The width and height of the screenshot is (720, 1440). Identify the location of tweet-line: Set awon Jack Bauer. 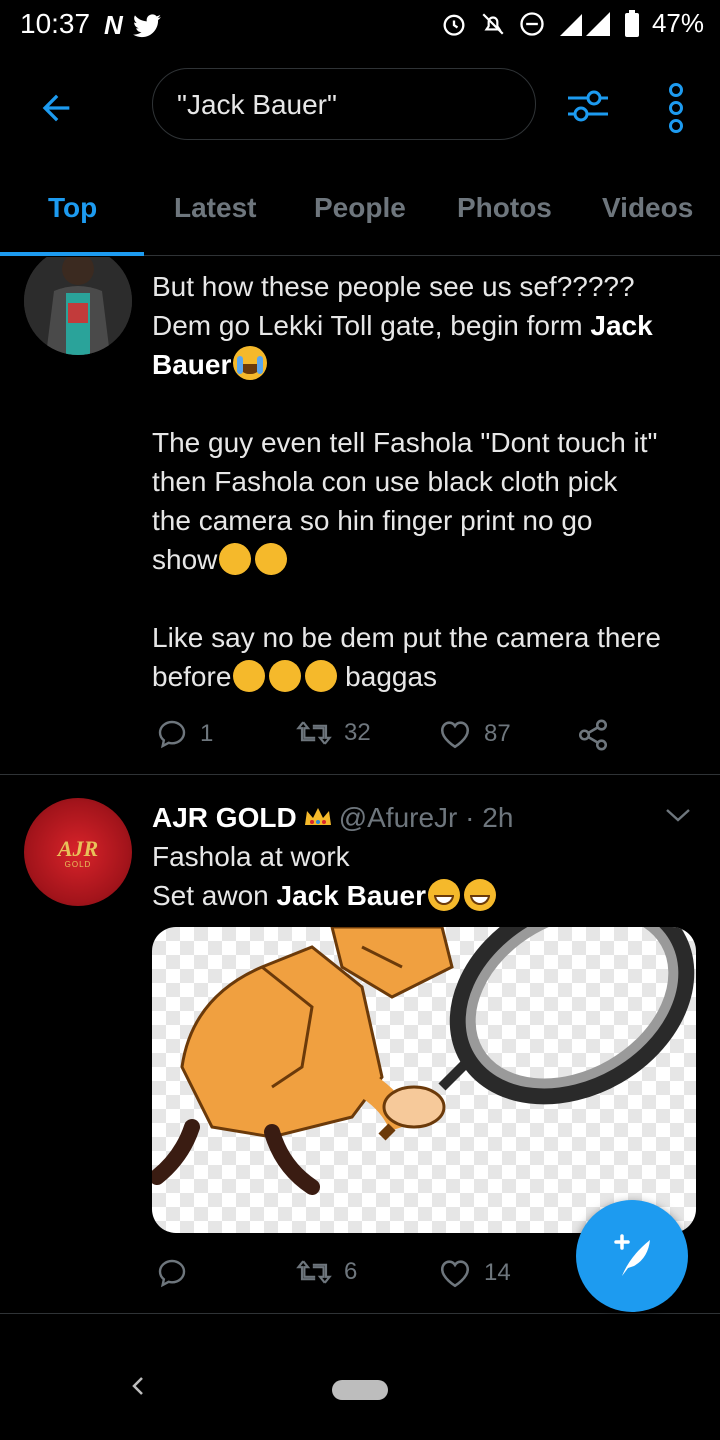
(427, 895).